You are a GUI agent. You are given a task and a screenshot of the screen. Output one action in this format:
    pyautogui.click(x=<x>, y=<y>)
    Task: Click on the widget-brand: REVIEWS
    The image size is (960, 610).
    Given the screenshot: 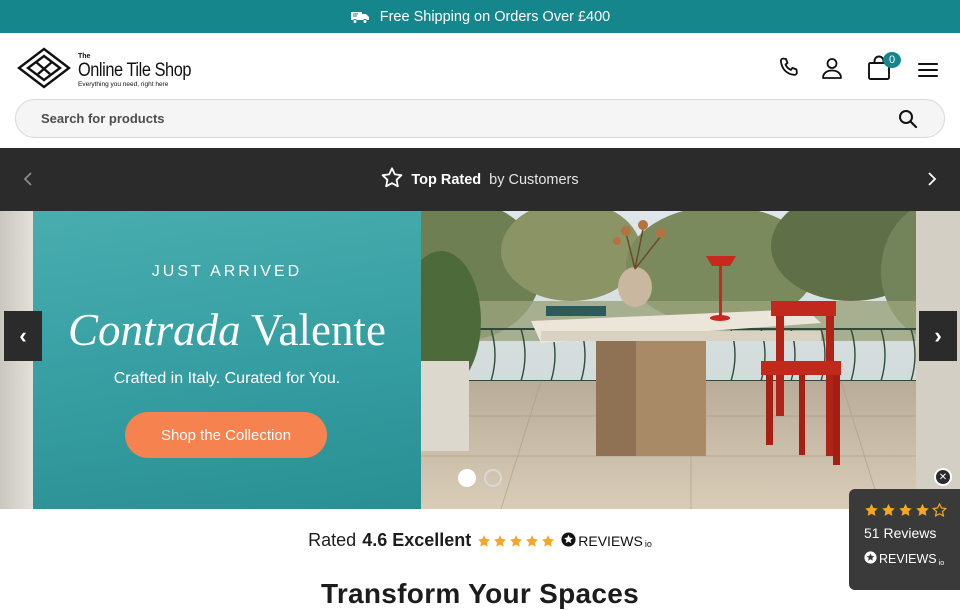 What is the action you would take?
    pyautogui.click(x=908, y=559)
    